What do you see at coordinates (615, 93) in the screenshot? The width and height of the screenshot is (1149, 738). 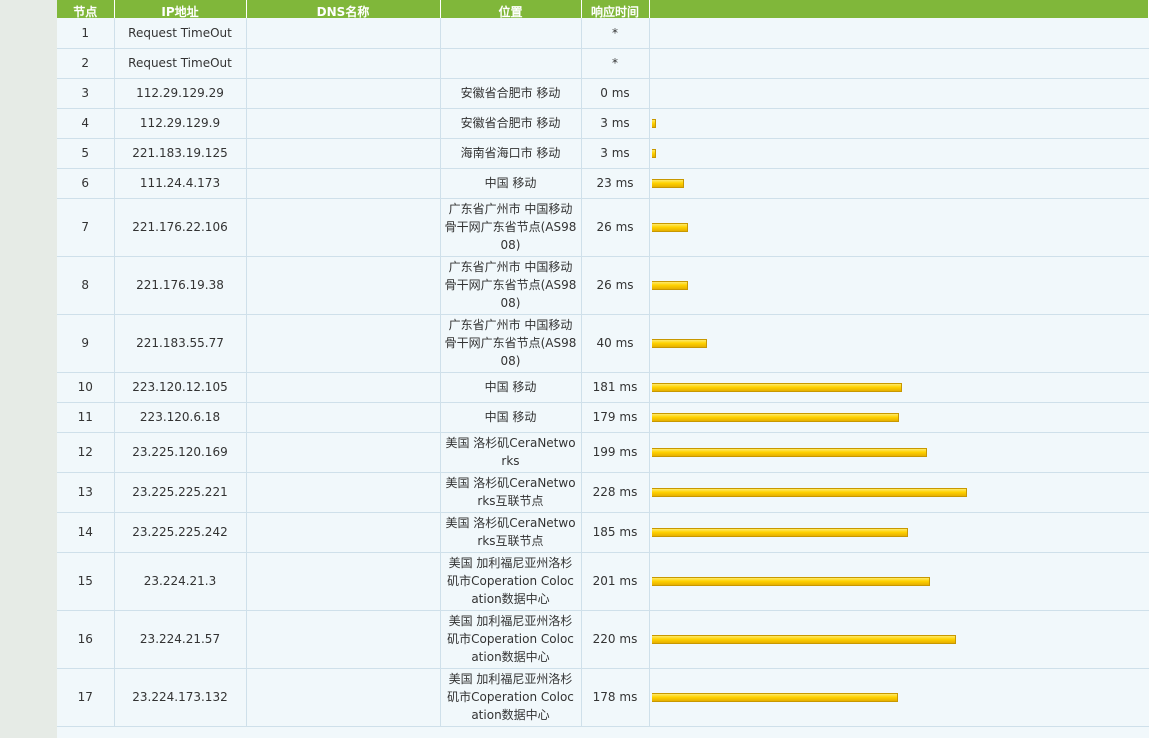 I see `response-time-cell: 0 ms` at bounding box center [615, 93].